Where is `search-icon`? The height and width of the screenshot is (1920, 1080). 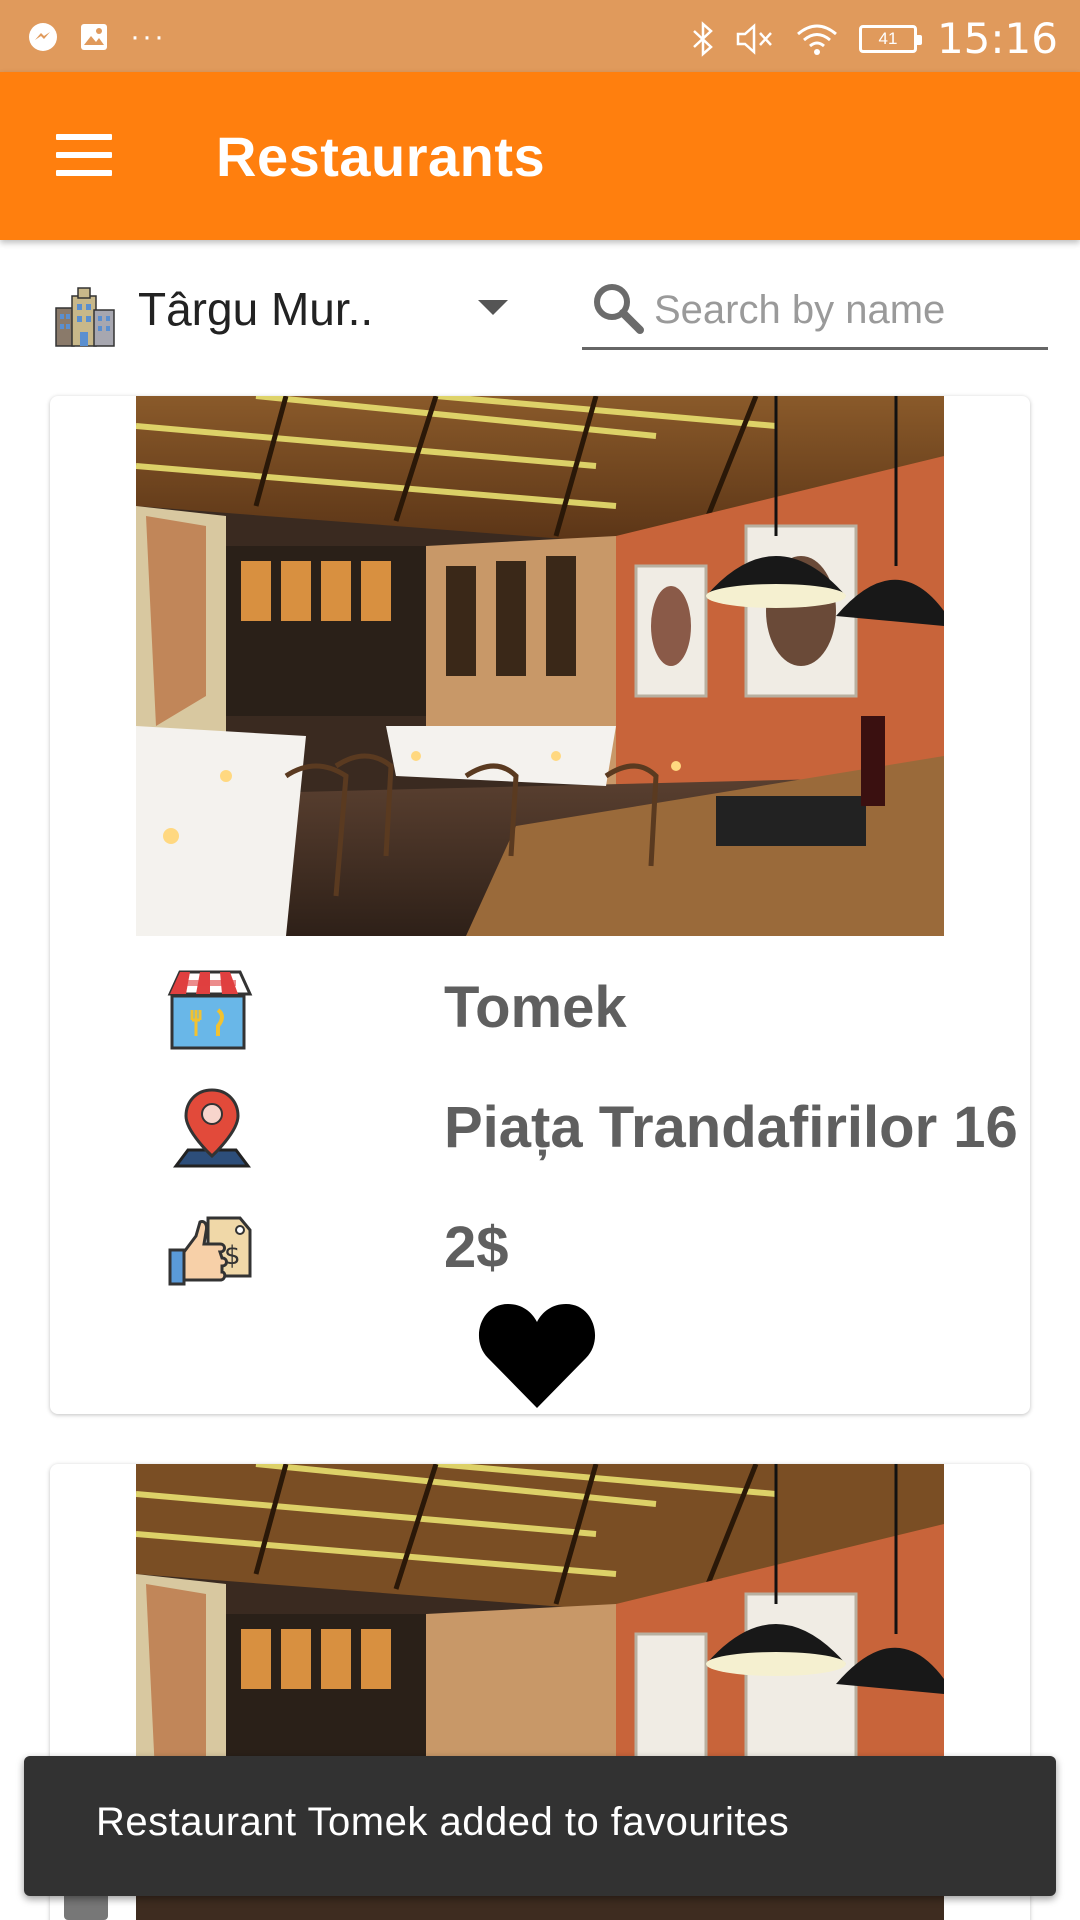 search-icon is located at coordinates (619, 309).